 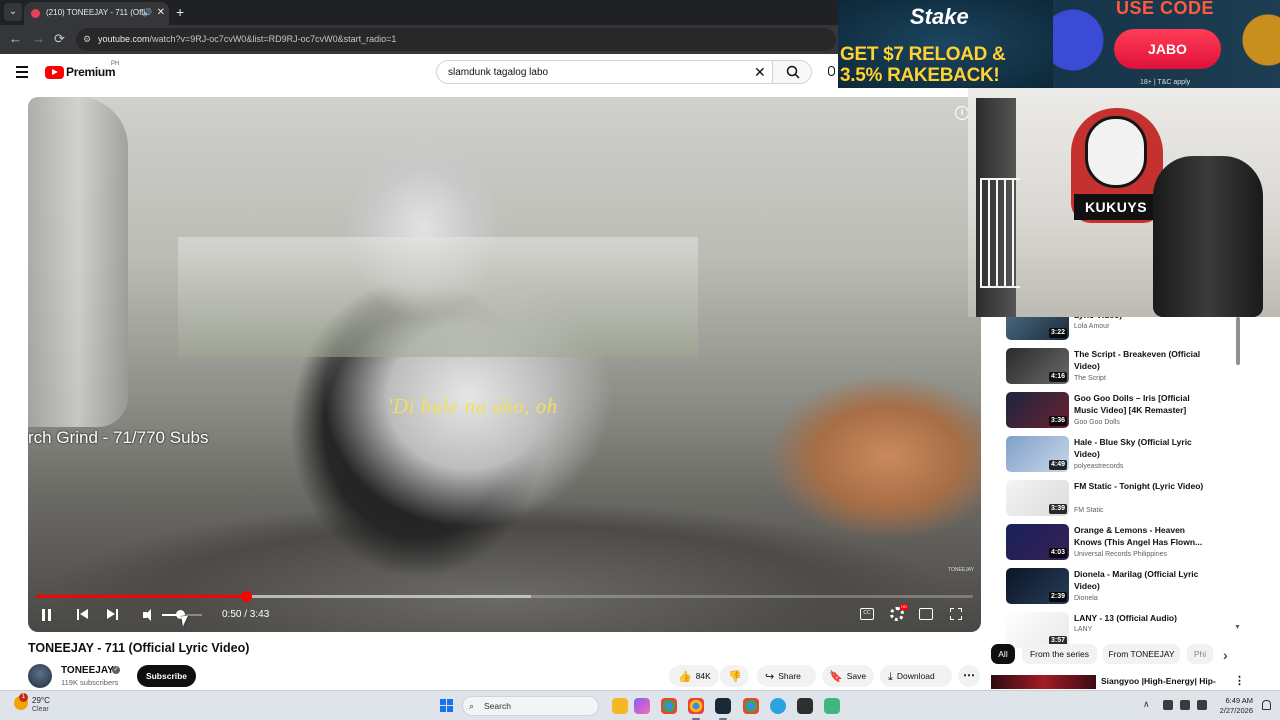 What do you see at coordinates (734, 676) in the screenshot?
I see `dislike-button: 👎` at bounding box center [734, 676].